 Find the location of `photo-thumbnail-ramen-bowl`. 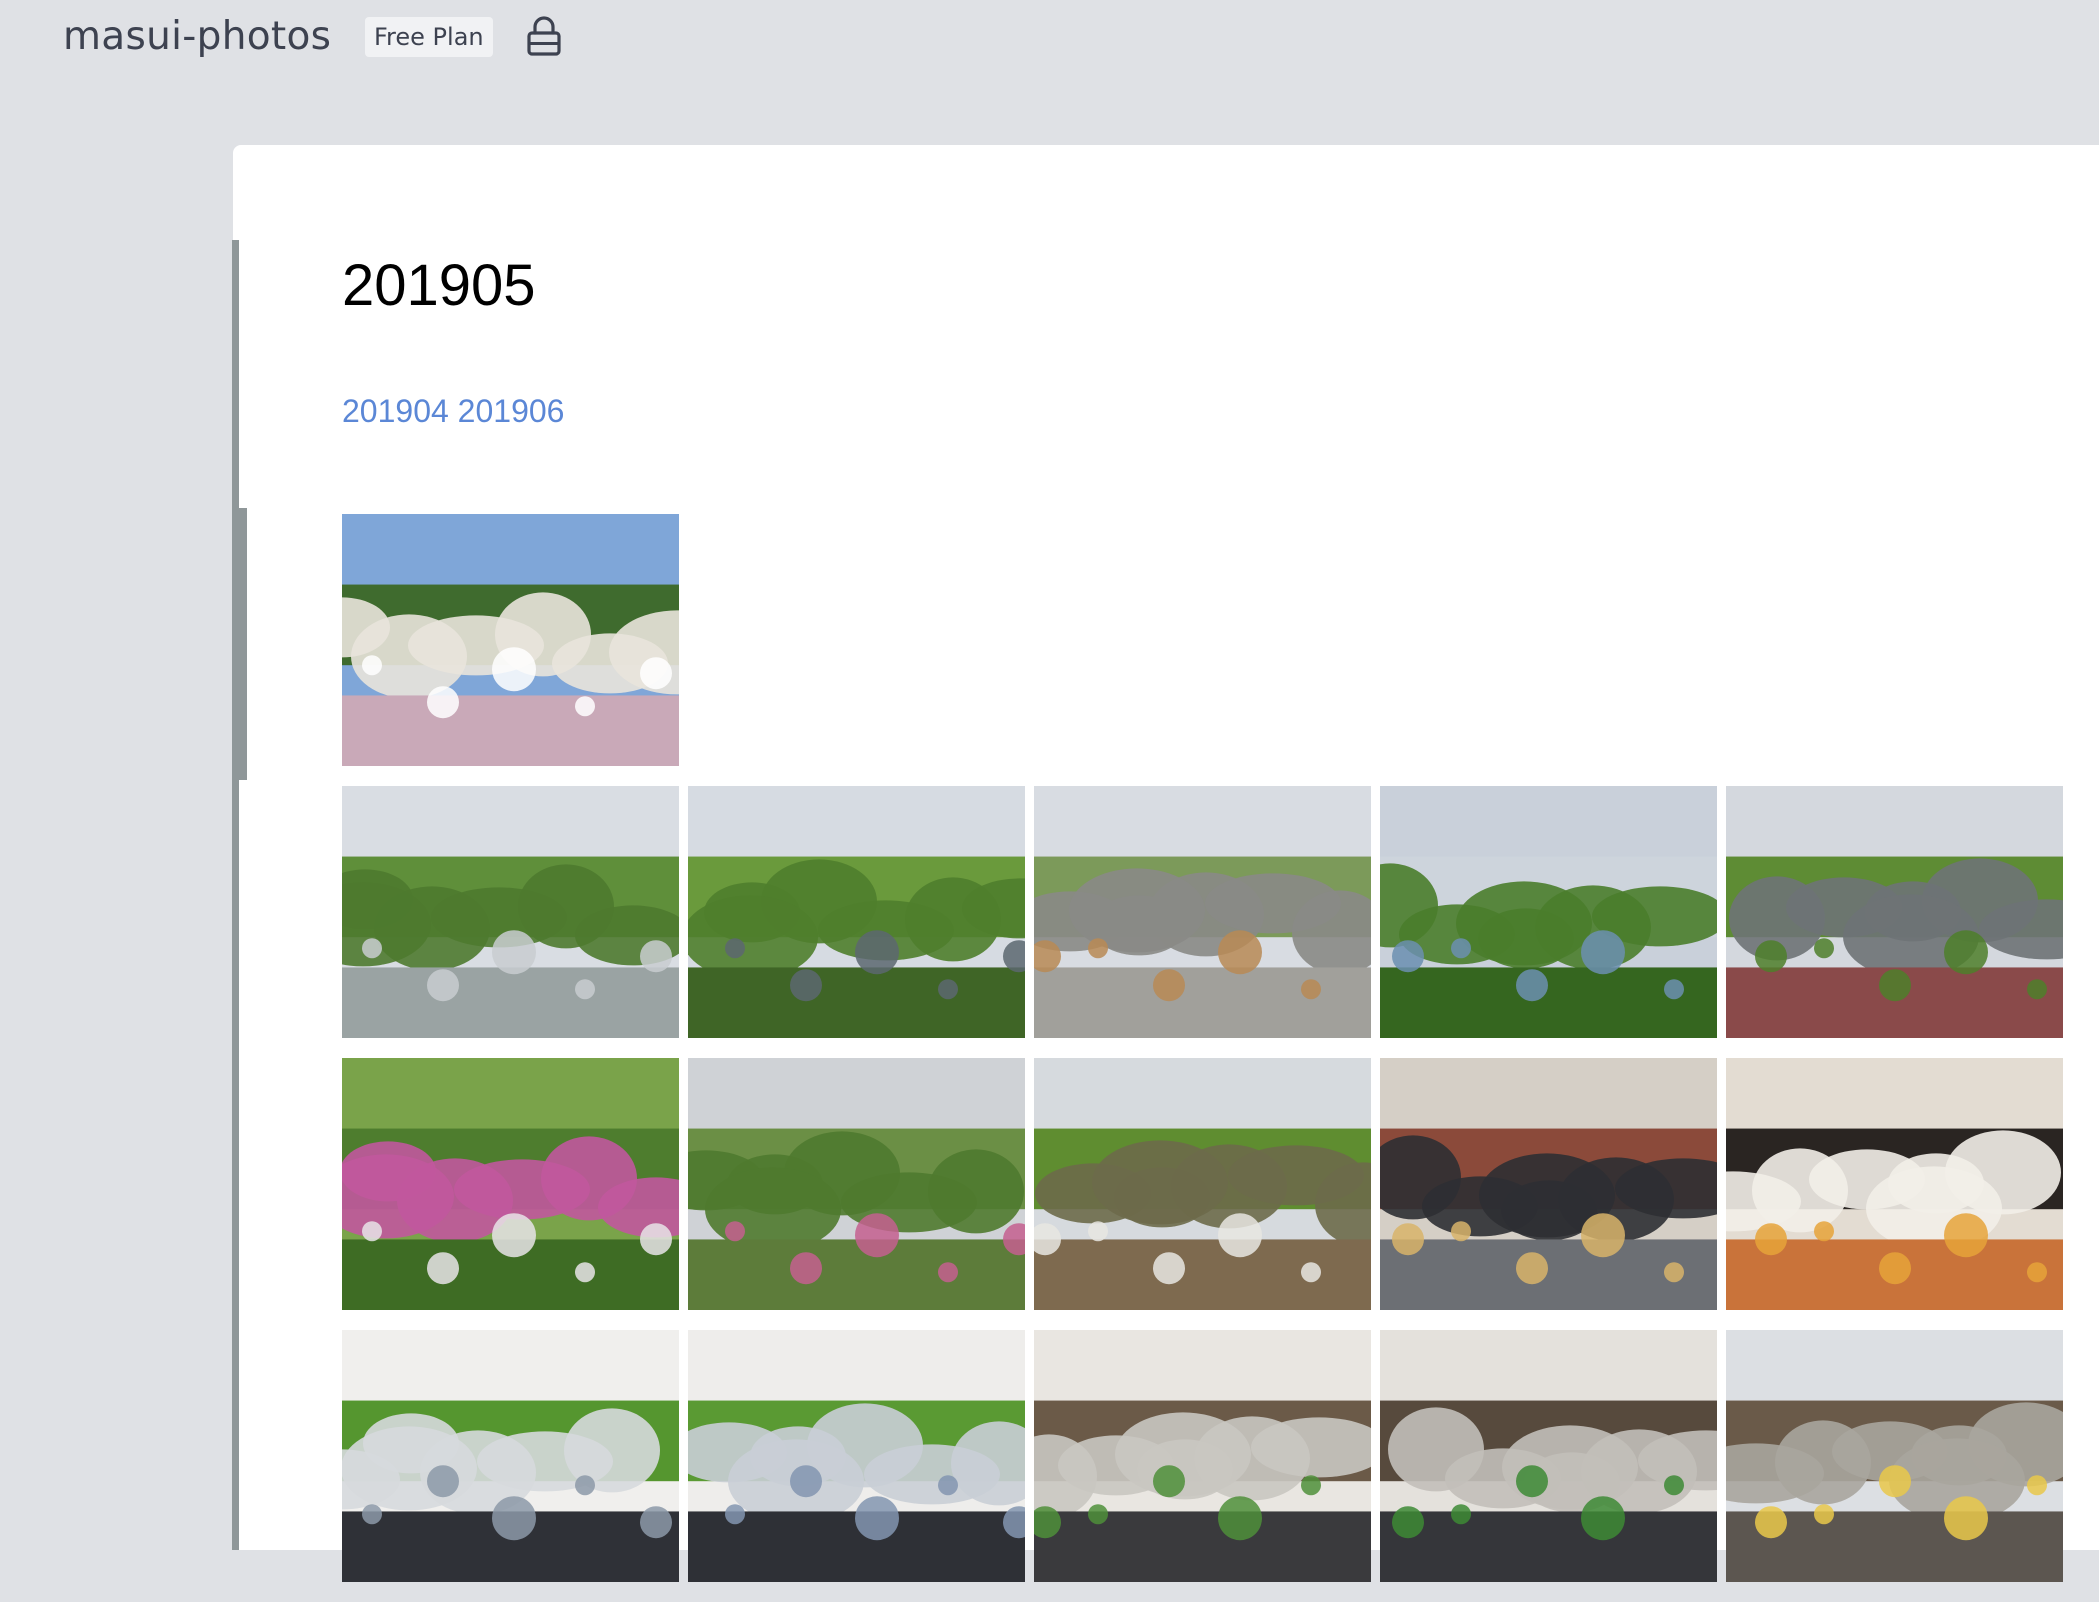

photo-thumbnail-ramen-bowl is located at coordinates (1894, 1184).